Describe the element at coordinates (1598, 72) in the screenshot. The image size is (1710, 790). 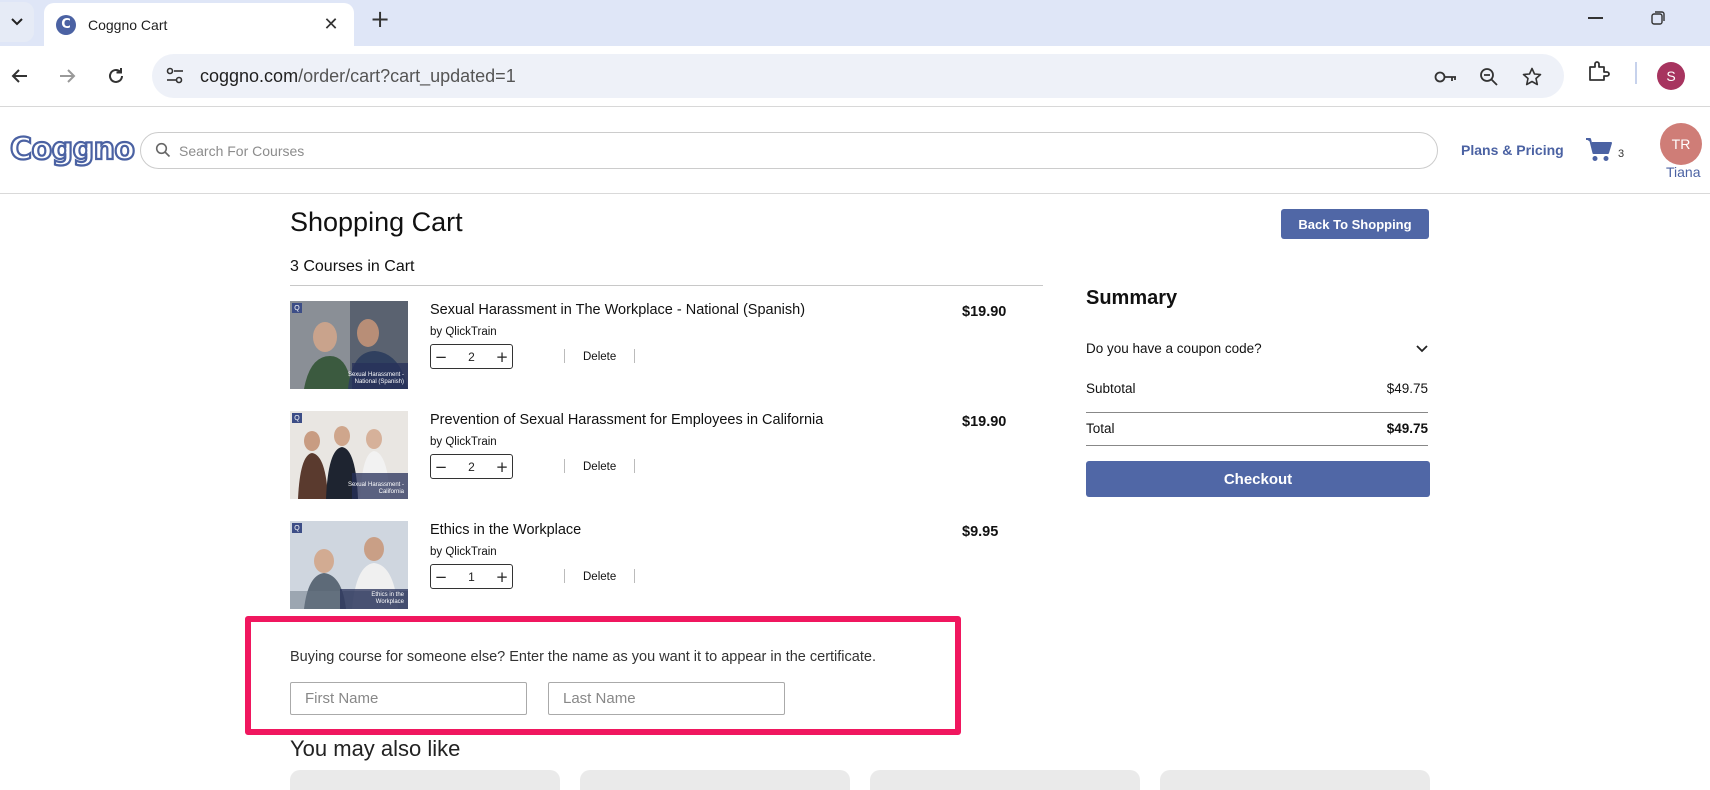
I see `extensions-icon` at that location.